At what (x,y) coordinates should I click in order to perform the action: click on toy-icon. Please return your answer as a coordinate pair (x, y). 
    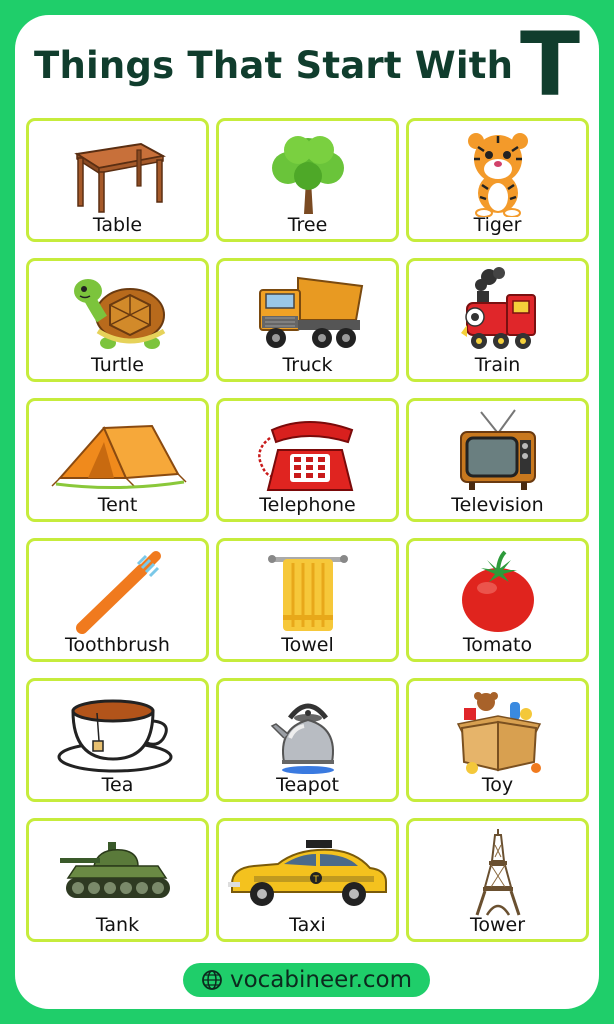
    Looking at the image, I should click on (497, 732).